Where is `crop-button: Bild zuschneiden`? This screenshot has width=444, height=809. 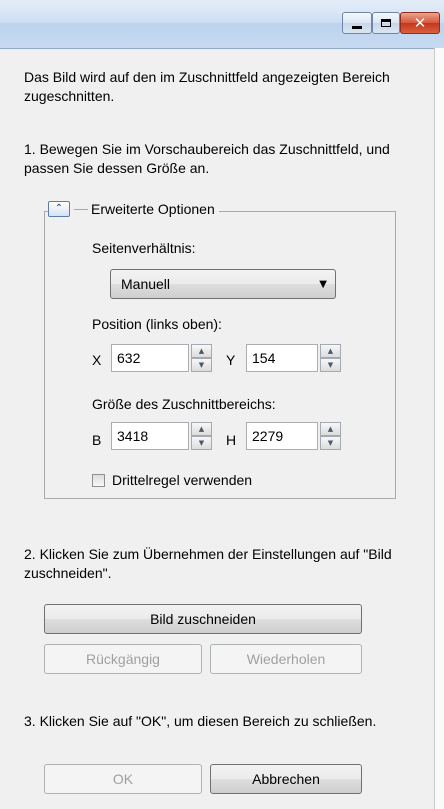 crop-button: Bild zuschneiden is located at coordinates (203, 619).